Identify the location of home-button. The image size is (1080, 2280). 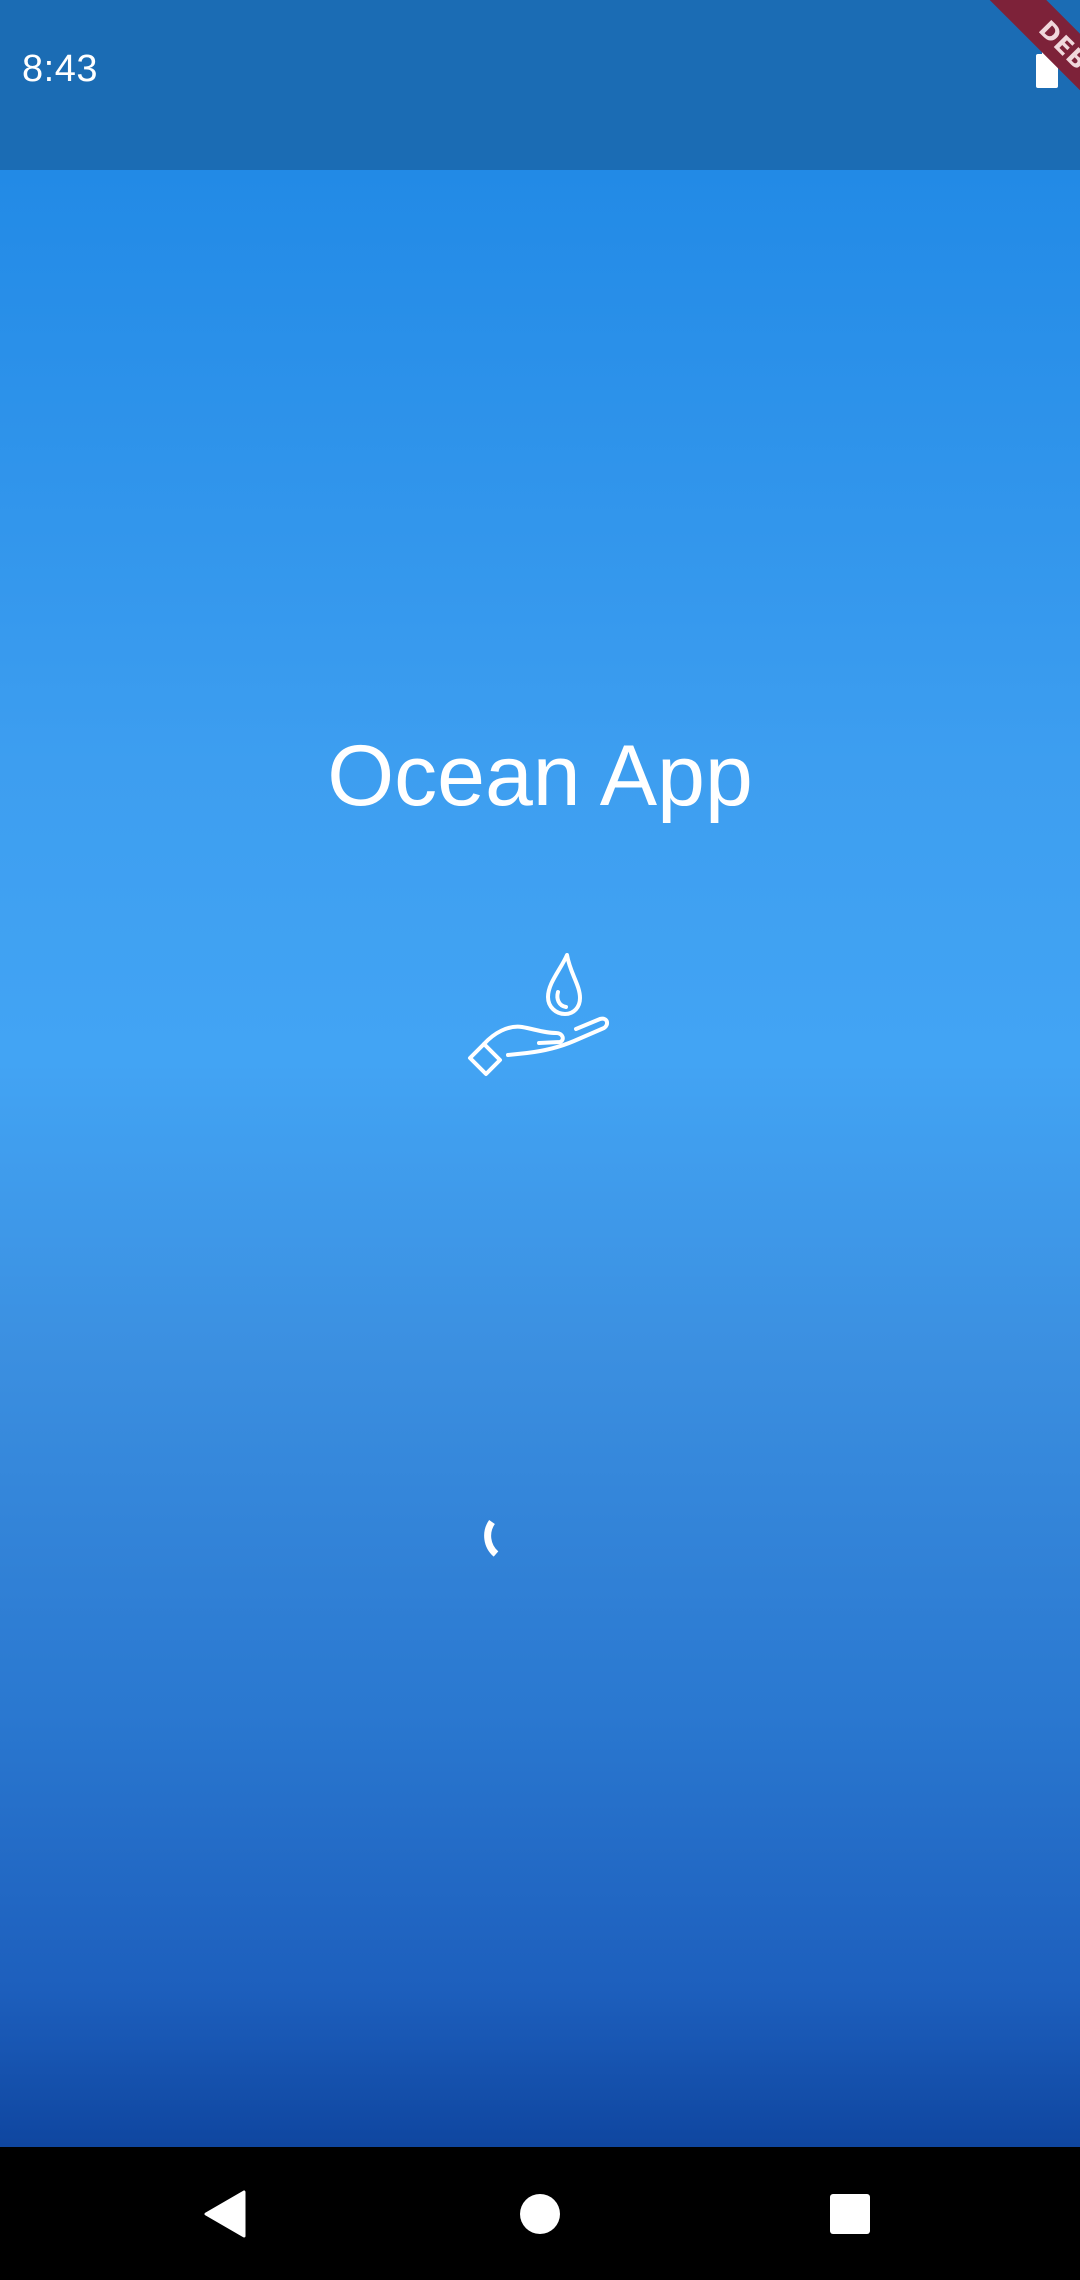
(540, 2213).